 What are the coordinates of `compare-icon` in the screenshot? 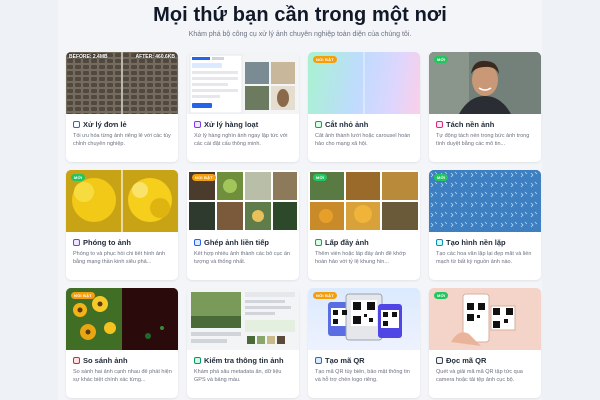 It's located at (76, 360).